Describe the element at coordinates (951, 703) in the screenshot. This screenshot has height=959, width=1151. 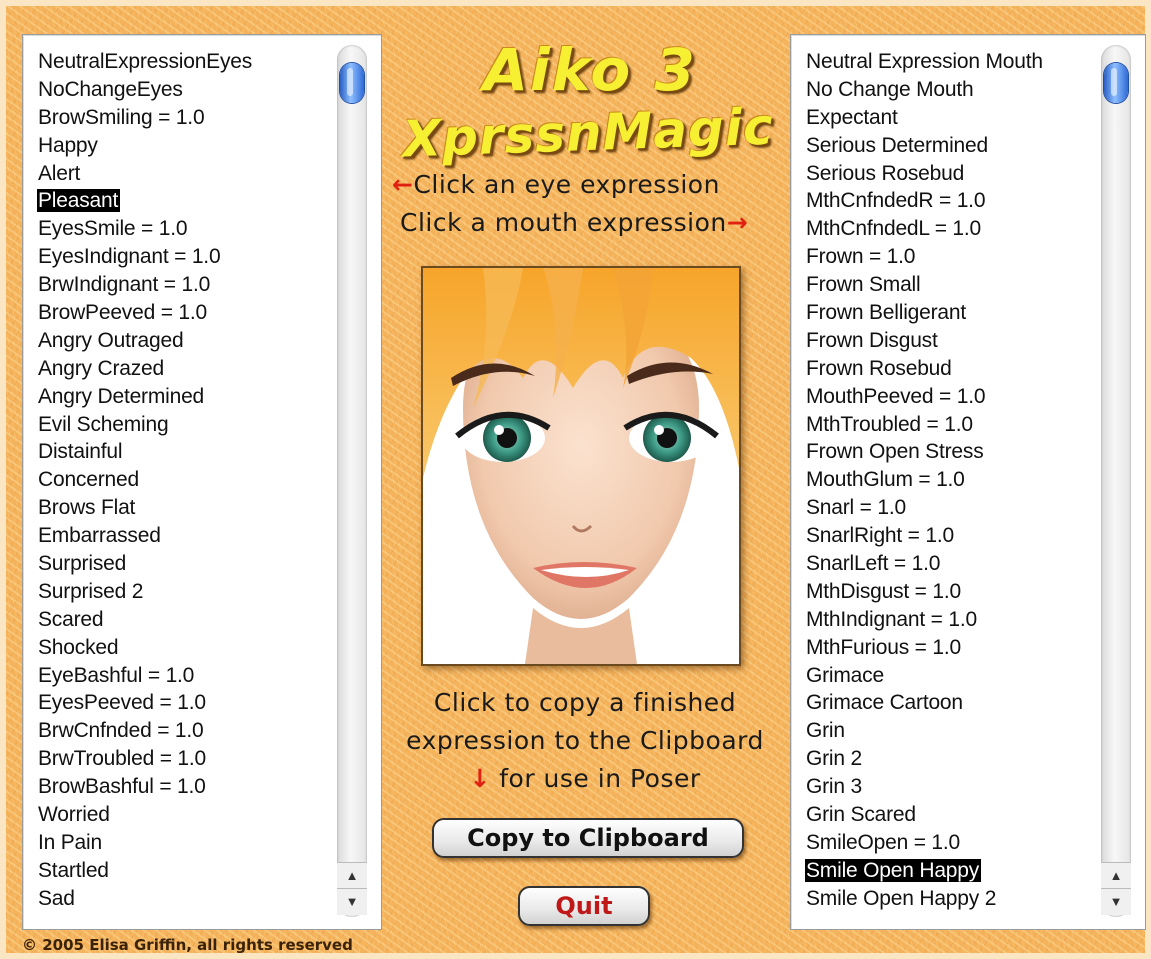
I see `list-item: Grimace Cartoon` at that location.